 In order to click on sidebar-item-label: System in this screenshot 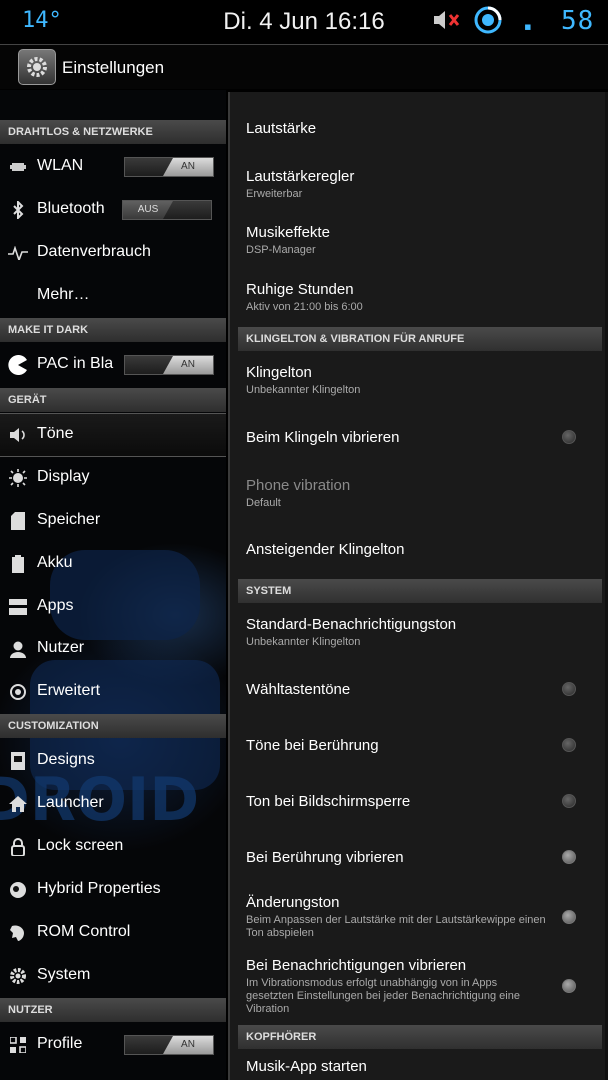, I will do `click(64, 974)`.